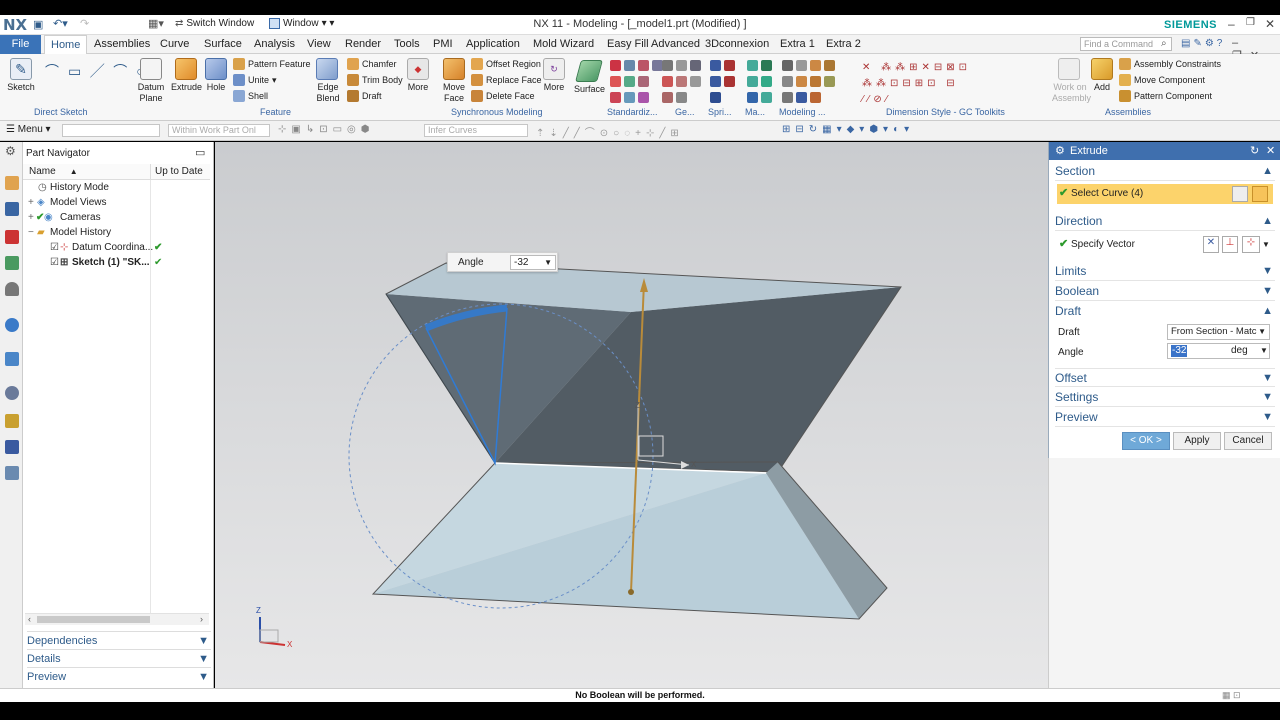 Image resolution: width=1280 pixels, height=720 pixels. What do you see at coordinates (326, 129) in the screenshot?
I see `selection-tools: ⊹▣↳⊡▭◎⬢` at bounding box center [326, 129].